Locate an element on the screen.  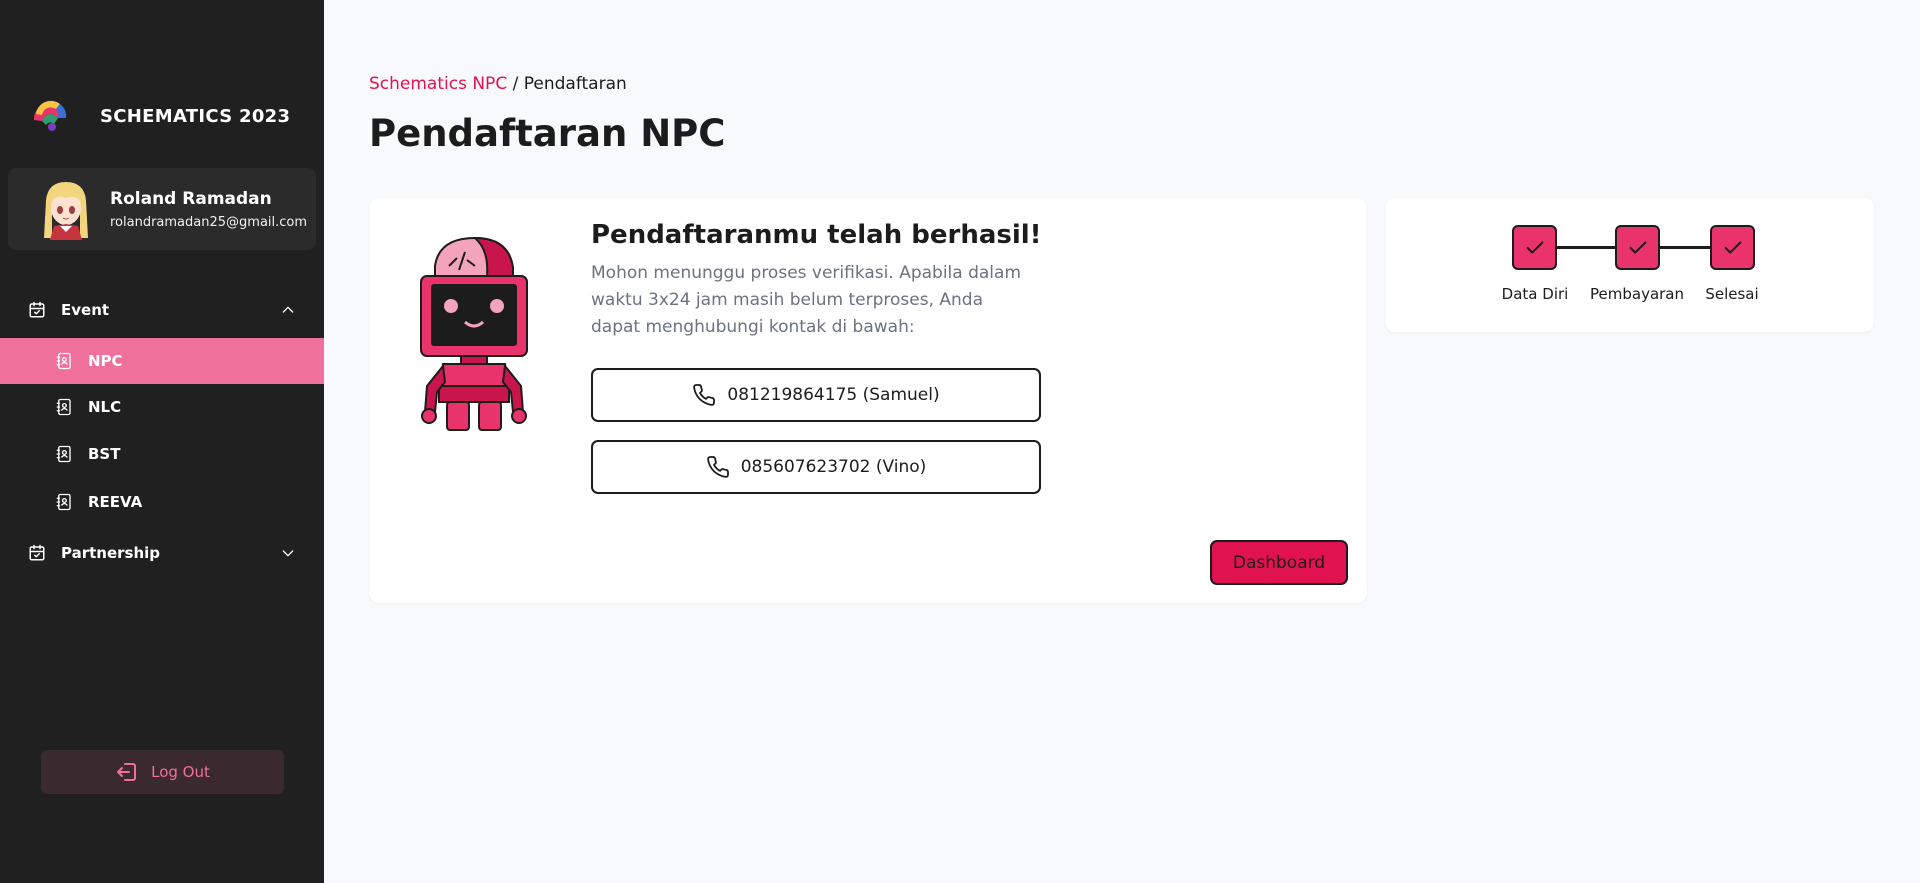
step-data-diri-box is located at coordinates (1534, 247).